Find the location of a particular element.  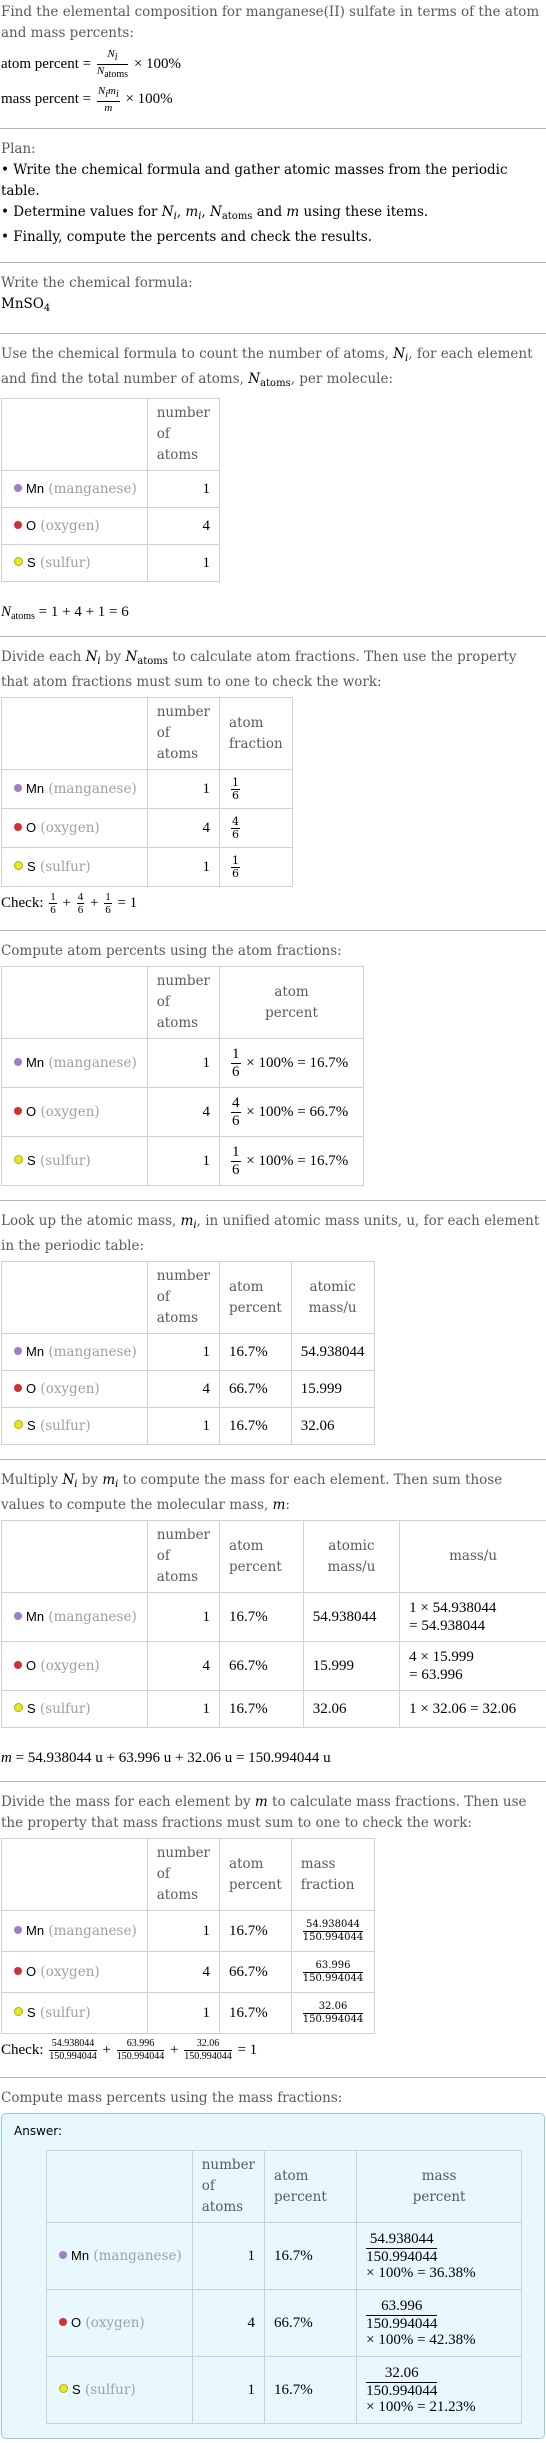

atom-fraction-check: Check: 16 + 46 + 16 = 1 is located at coordinates (273, 903).